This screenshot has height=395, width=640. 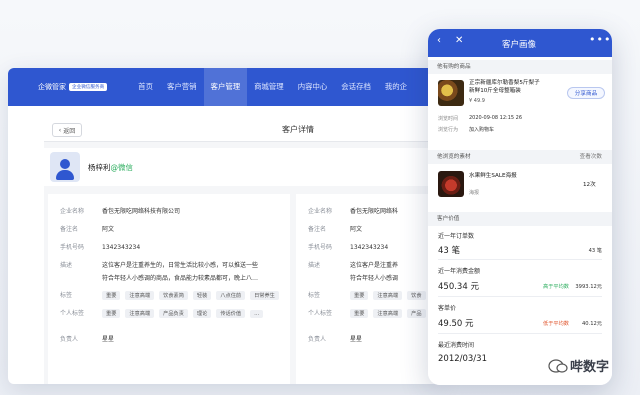 I want to click on metric-compare-tag: 高于平均数, so click(x=556, y=286).